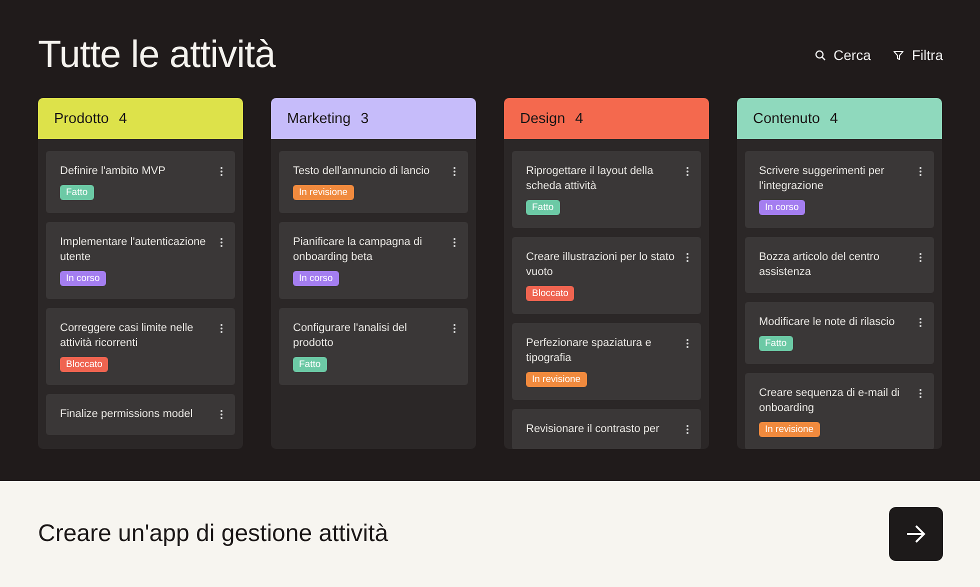  Describe the element at coordinates (917, 55) in the screenshot. I see `filter-button: Filtra` at that location.